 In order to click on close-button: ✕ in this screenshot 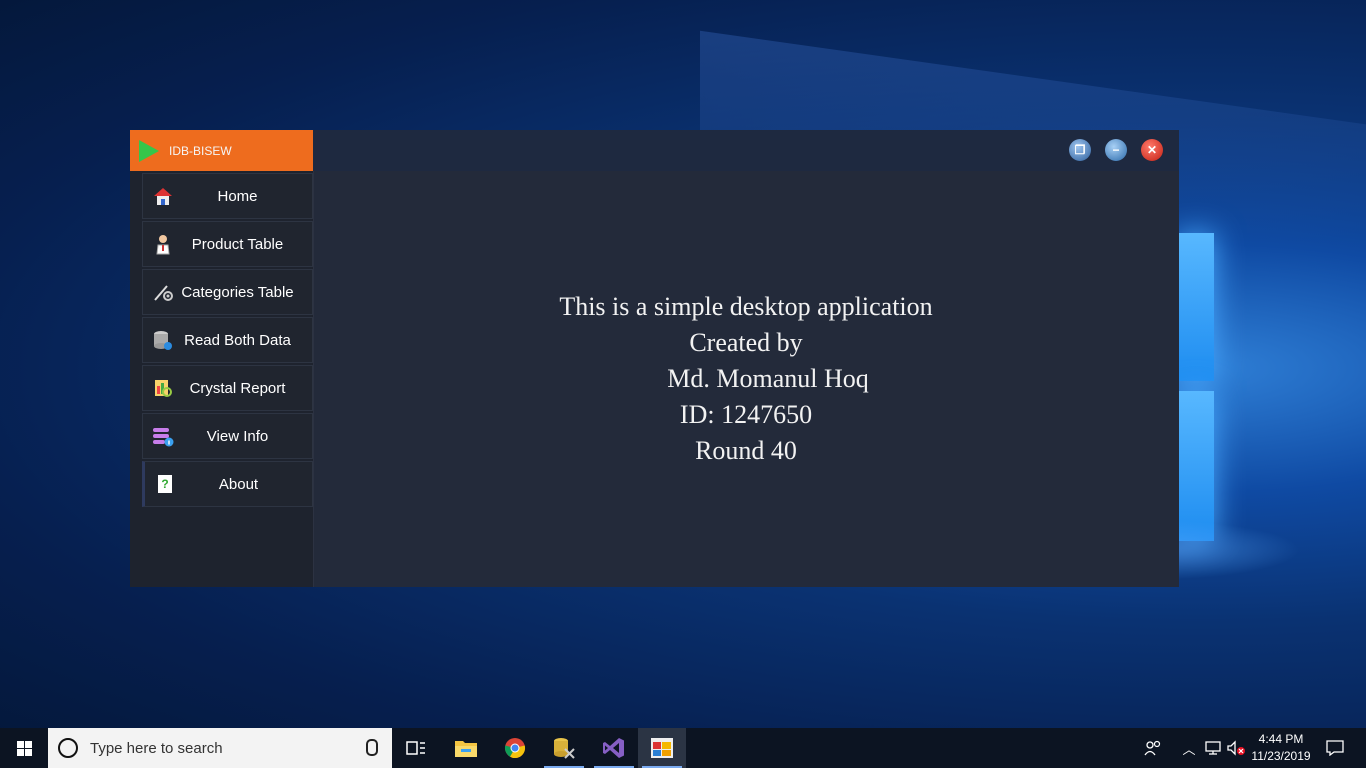, I will do `click(1152, 150)`.